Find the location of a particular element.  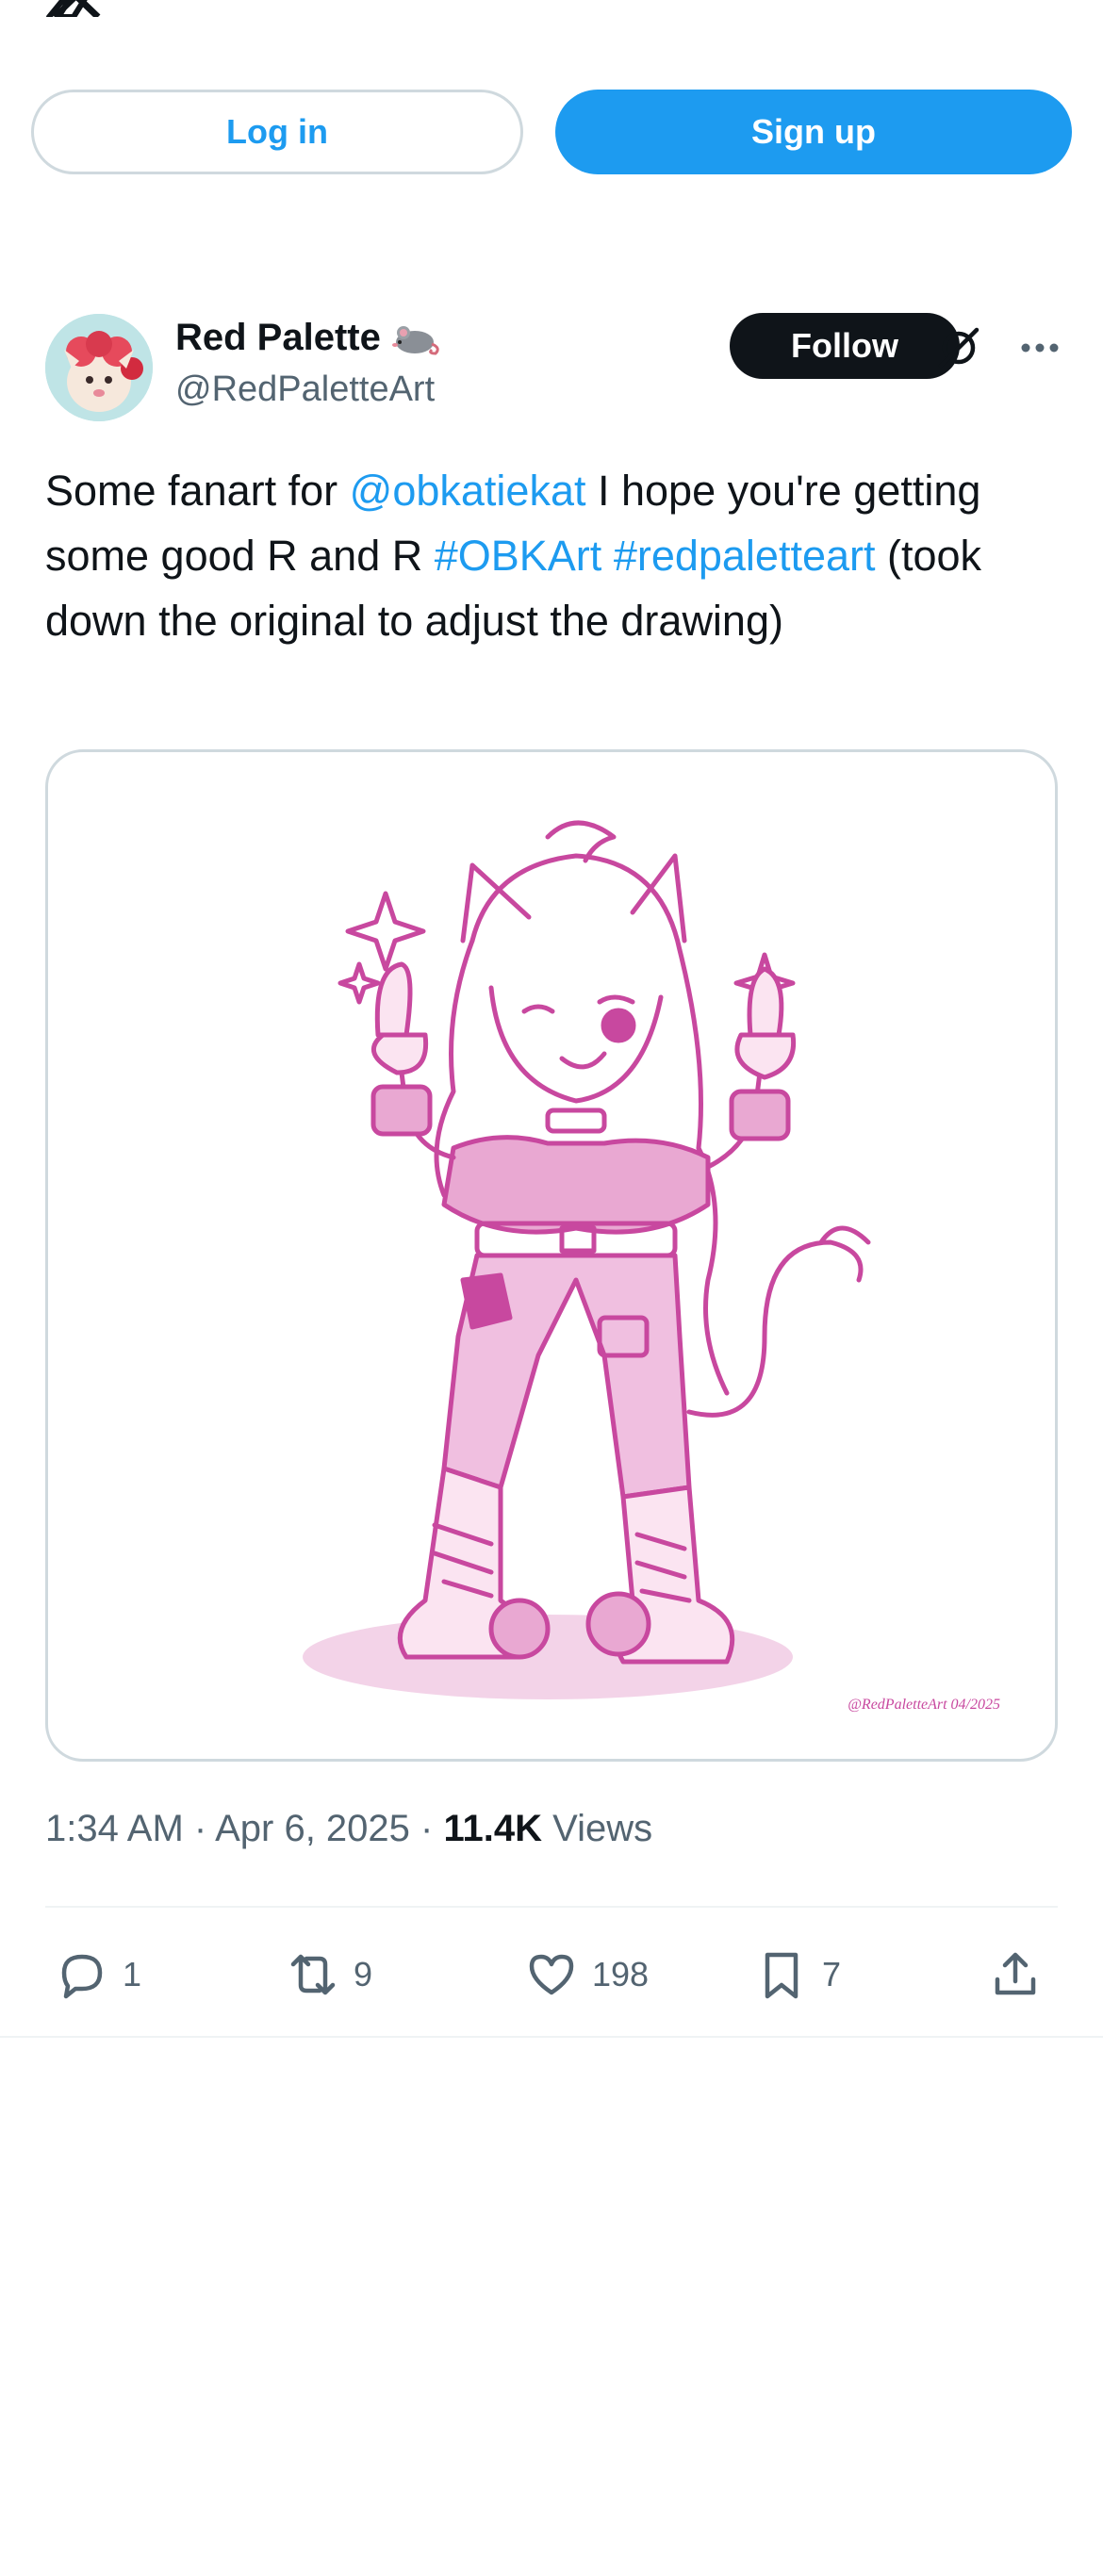

signup-button: Sign up is located at coordinates (813, 132).